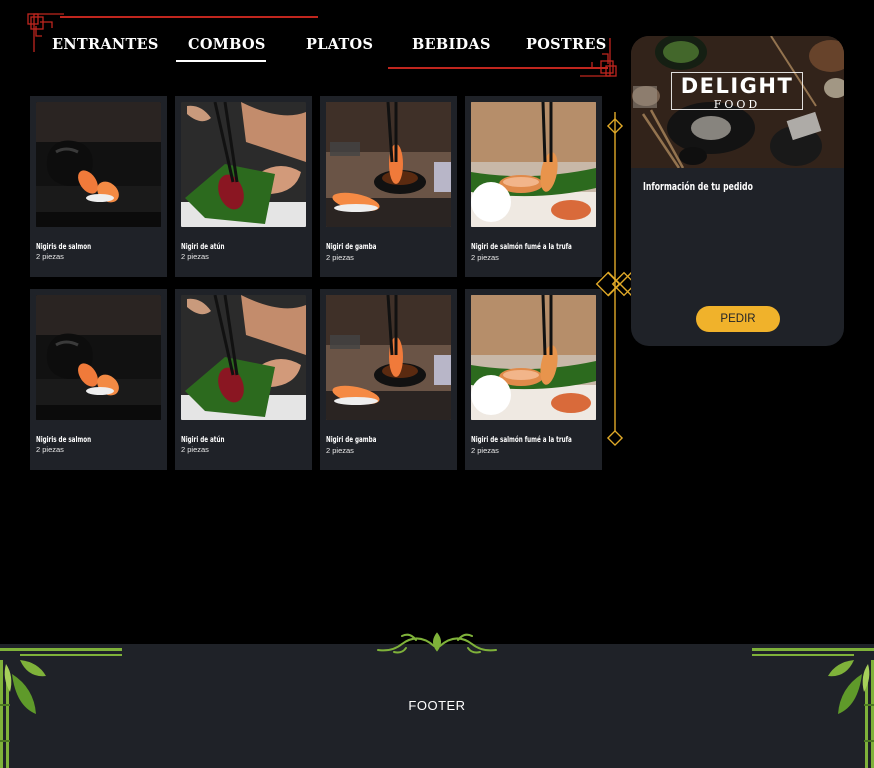 The image size is (874, 768). I want to click on floral-ornament, so click(437, 643).